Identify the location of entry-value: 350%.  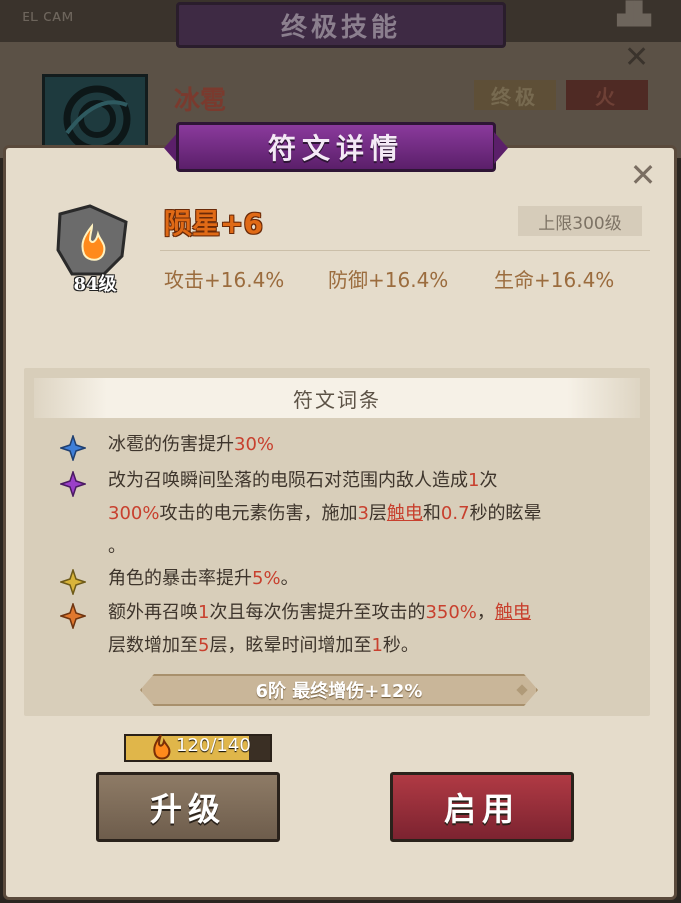
(451, 612).